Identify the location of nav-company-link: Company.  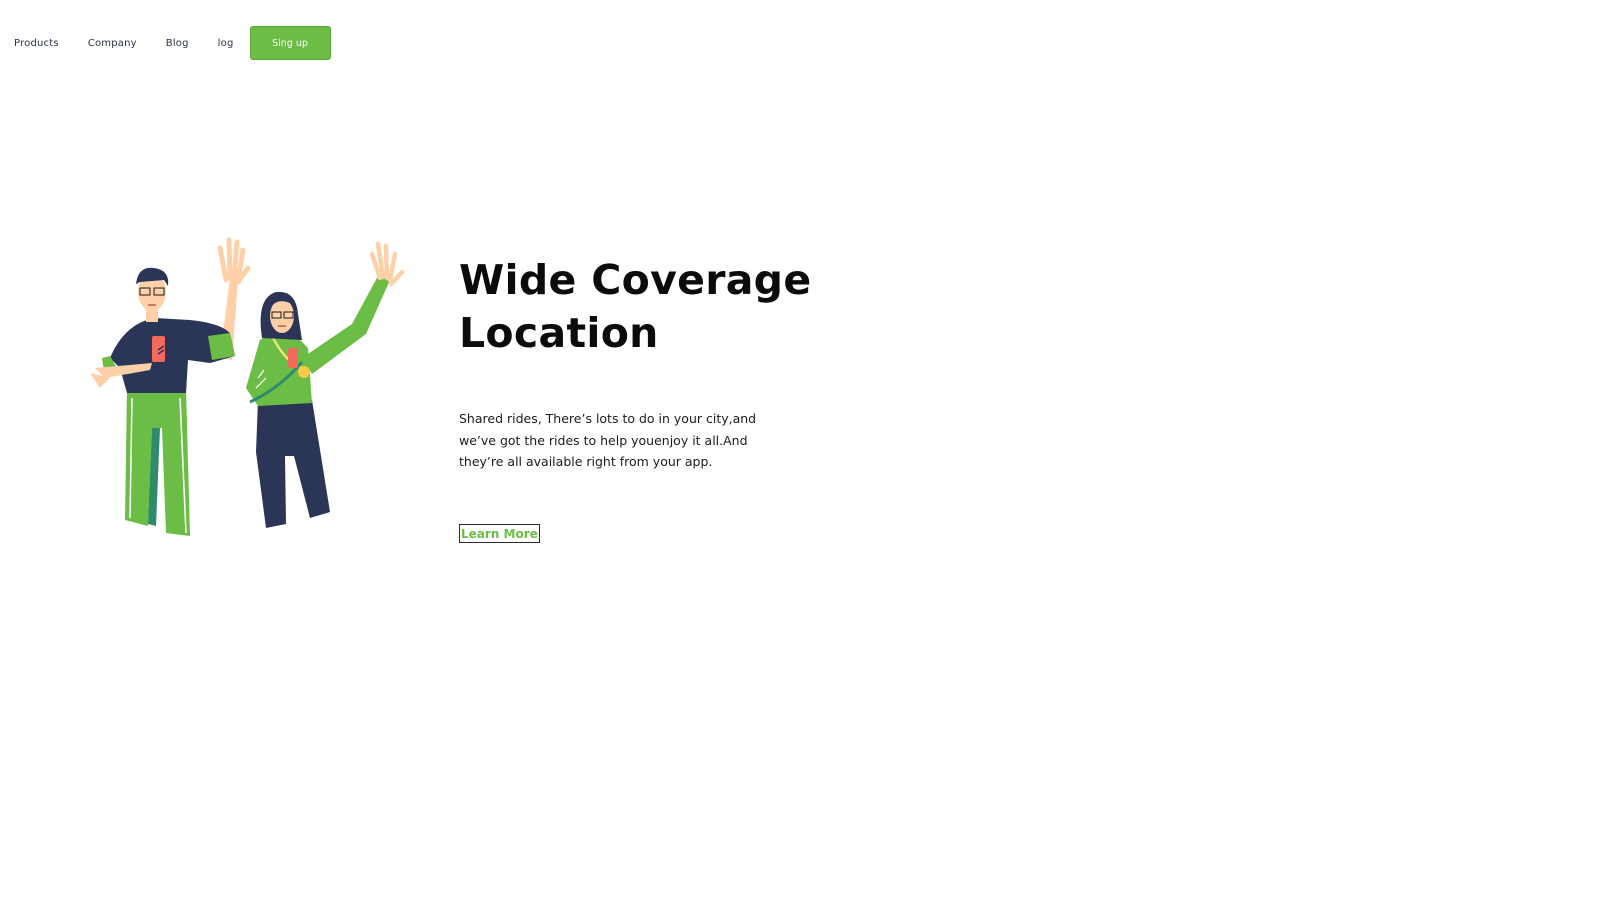
(112, 43).